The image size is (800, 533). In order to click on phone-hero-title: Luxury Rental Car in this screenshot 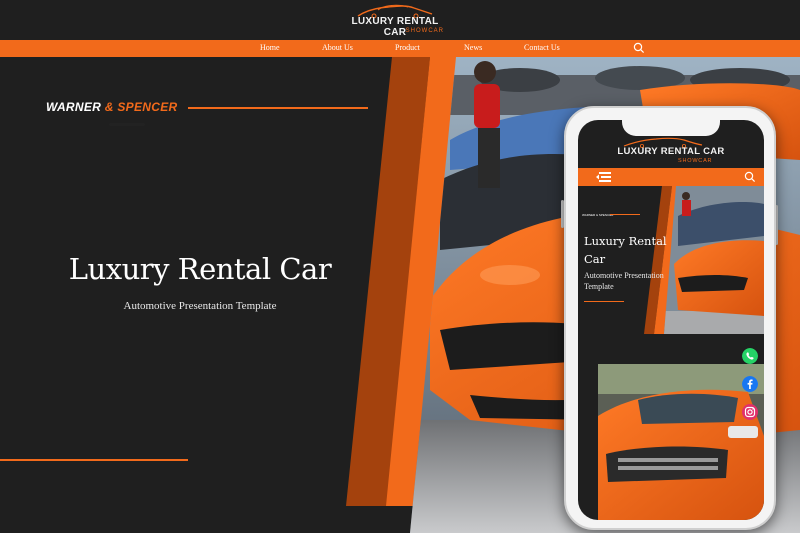, I will do `click(625, 250)`.